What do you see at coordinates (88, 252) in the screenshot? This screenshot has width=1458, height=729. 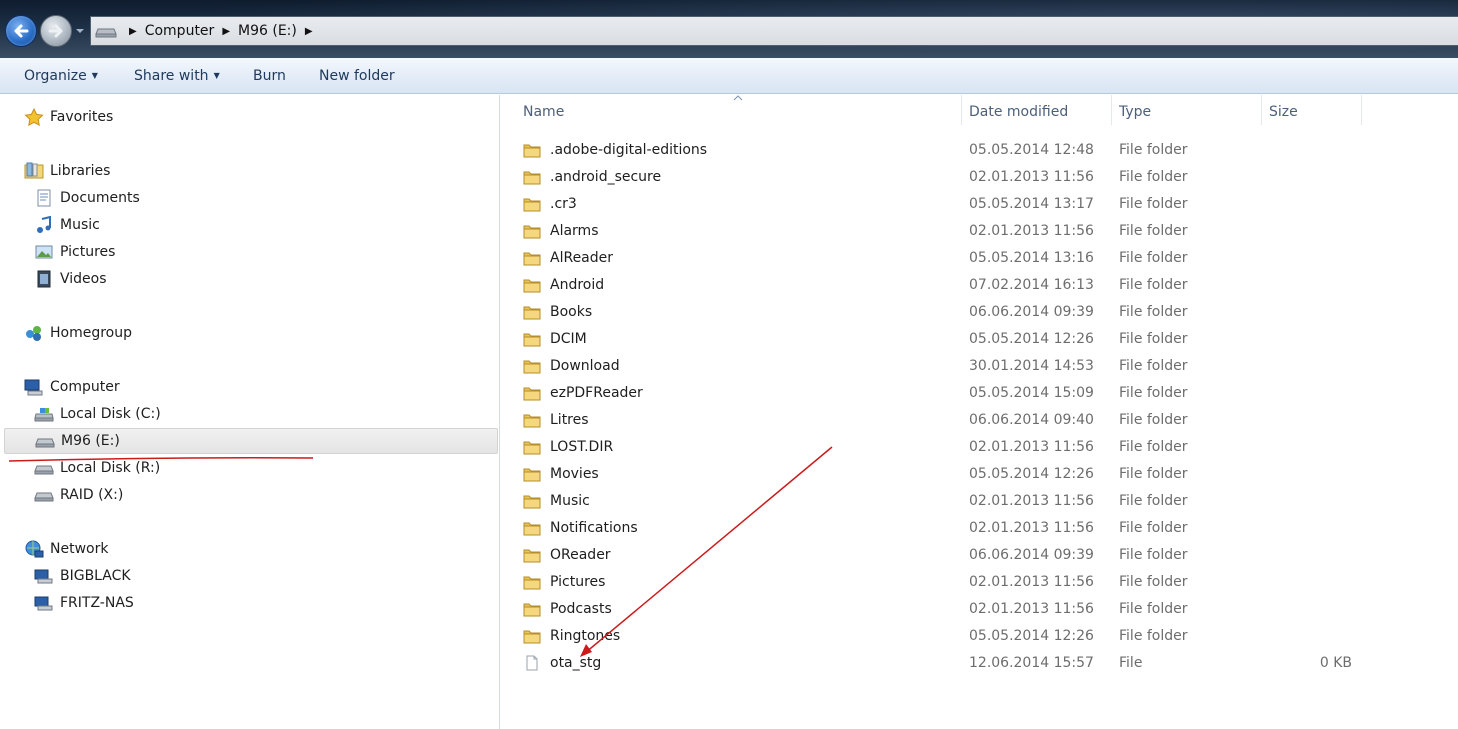 I see `nav-label: Pictures` at bounding box center [88, 252].